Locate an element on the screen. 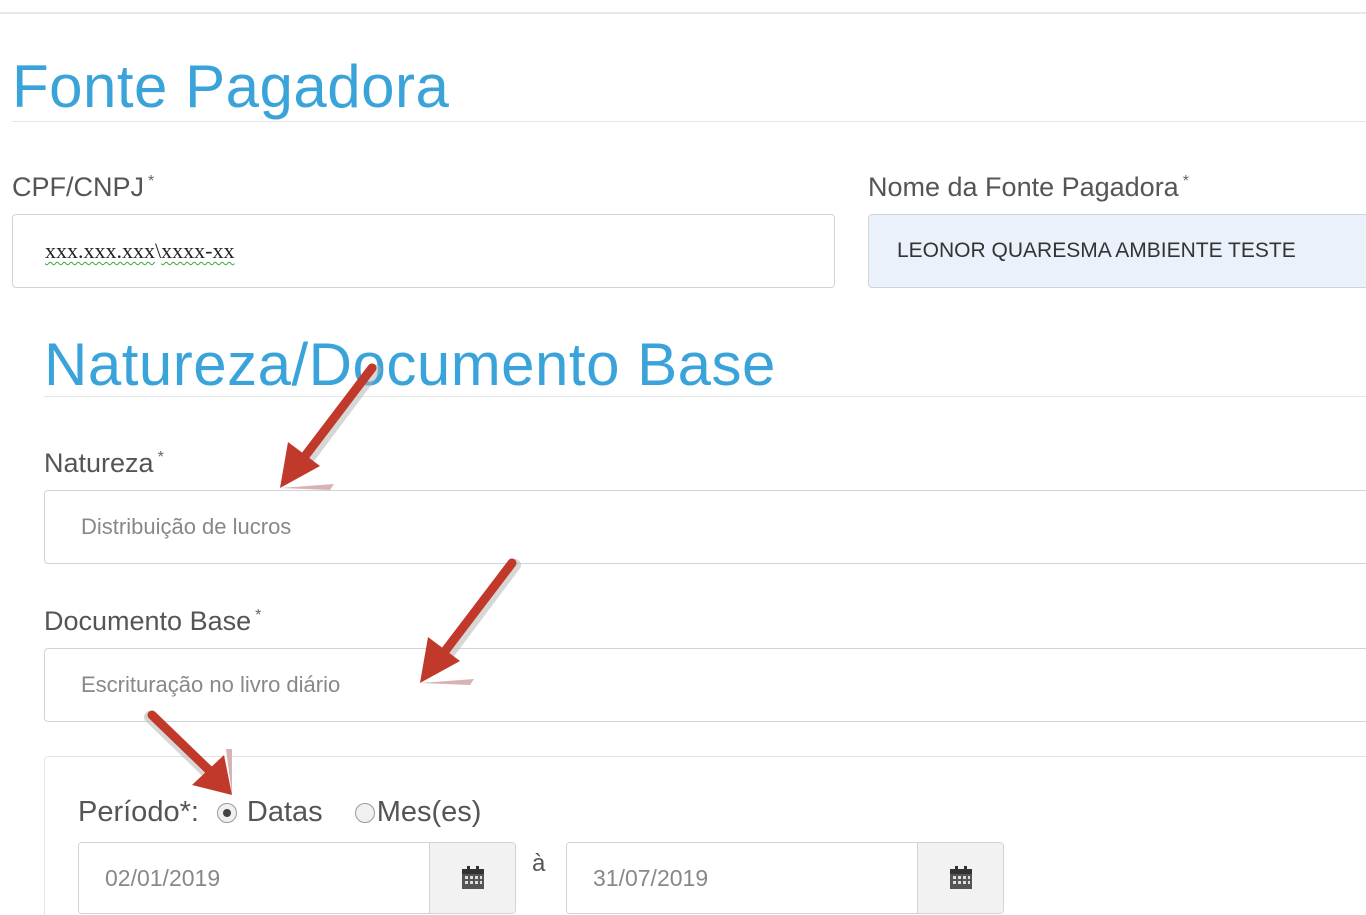 This screenshot has width=1366, height=915. cpf-part-2: xxxx-xx is located at coordinates (198, 250).